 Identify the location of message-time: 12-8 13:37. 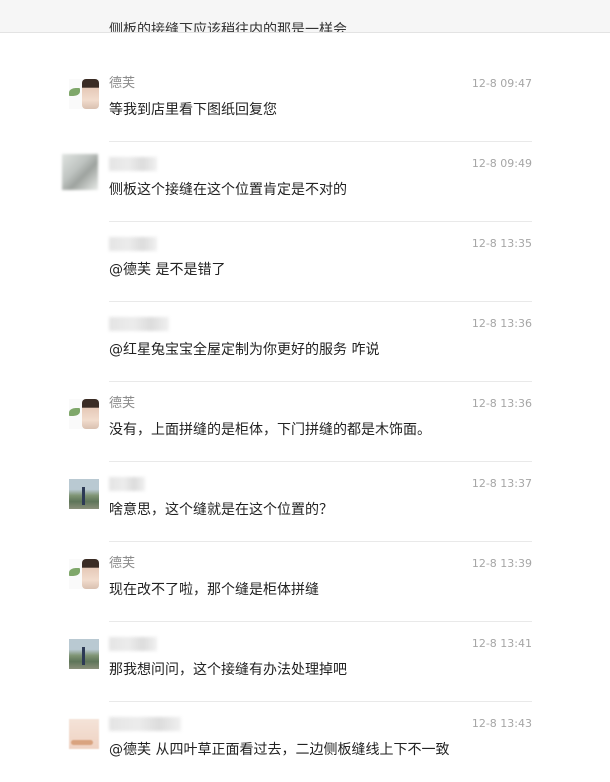
(501, 483).